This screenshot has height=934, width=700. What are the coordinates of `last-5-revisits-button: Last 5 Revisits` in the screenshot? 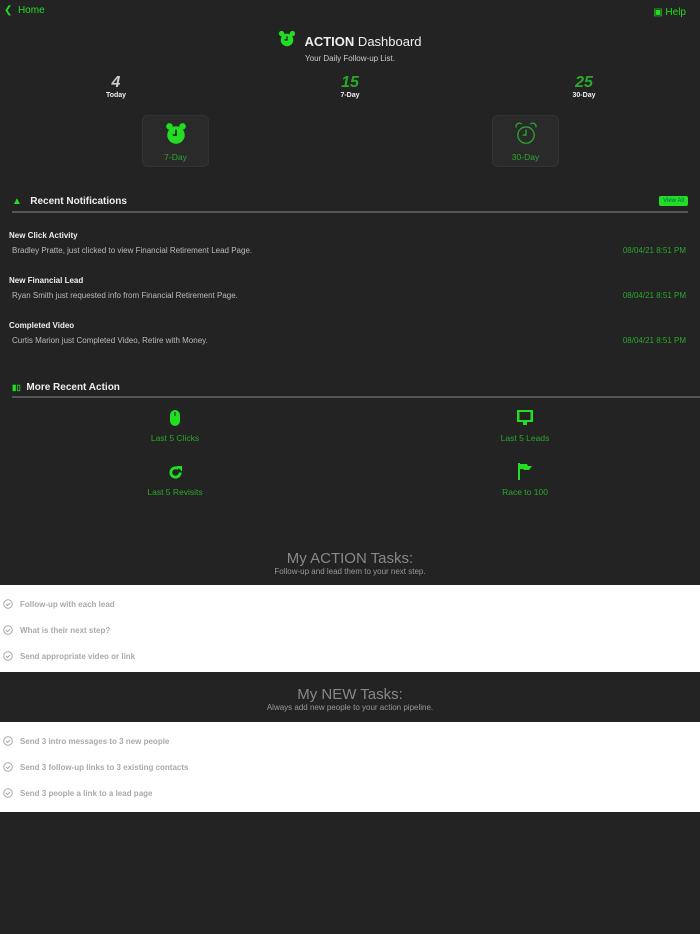 It's located at (175, 481).